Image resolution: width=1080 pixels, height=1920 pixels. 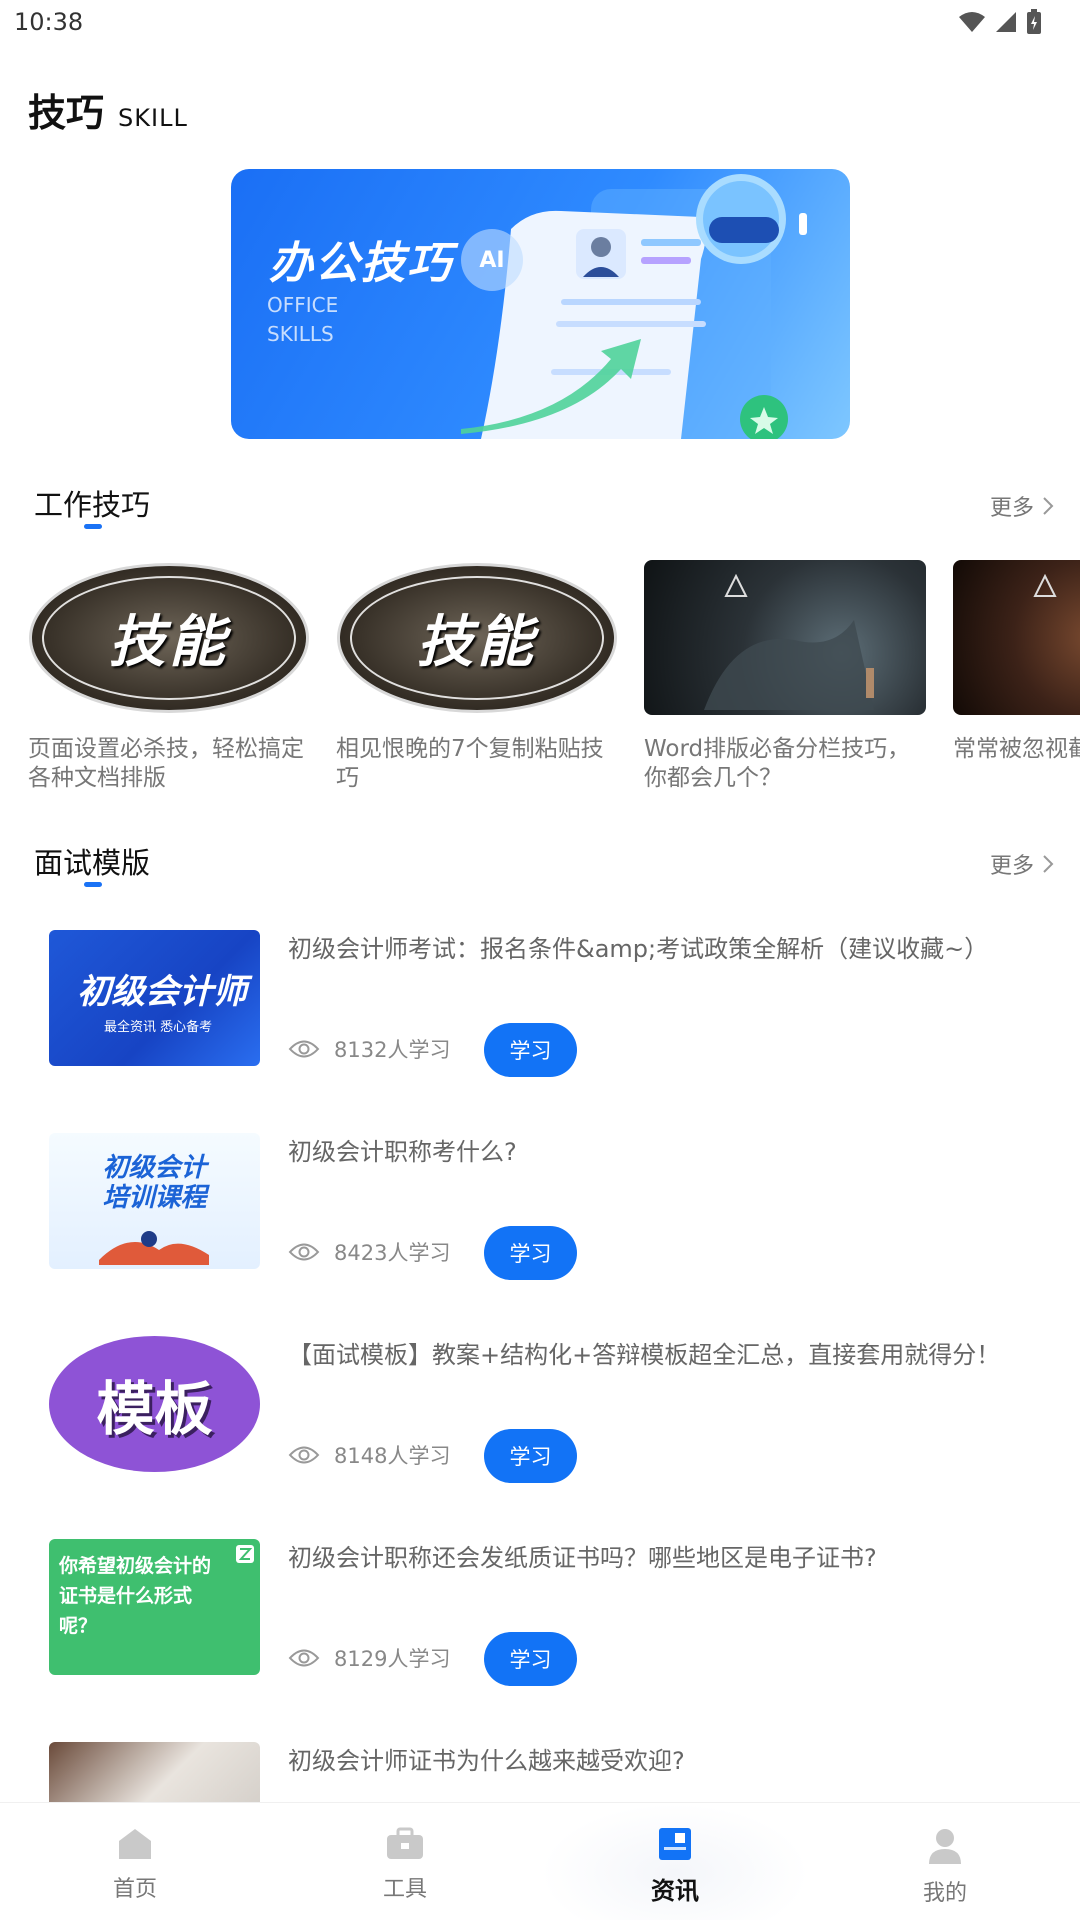 What do you see at coordinates (134, 1889) in the screenshot?
I see `nav-label: 首页` at bounding box center [134, 1889].